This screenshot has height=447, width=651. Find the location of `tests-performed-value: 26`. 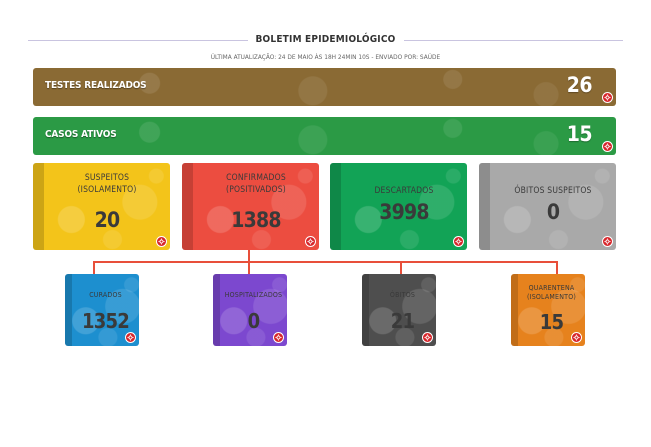

tests-performed-value: 26 is located at coordinates (579, 85).